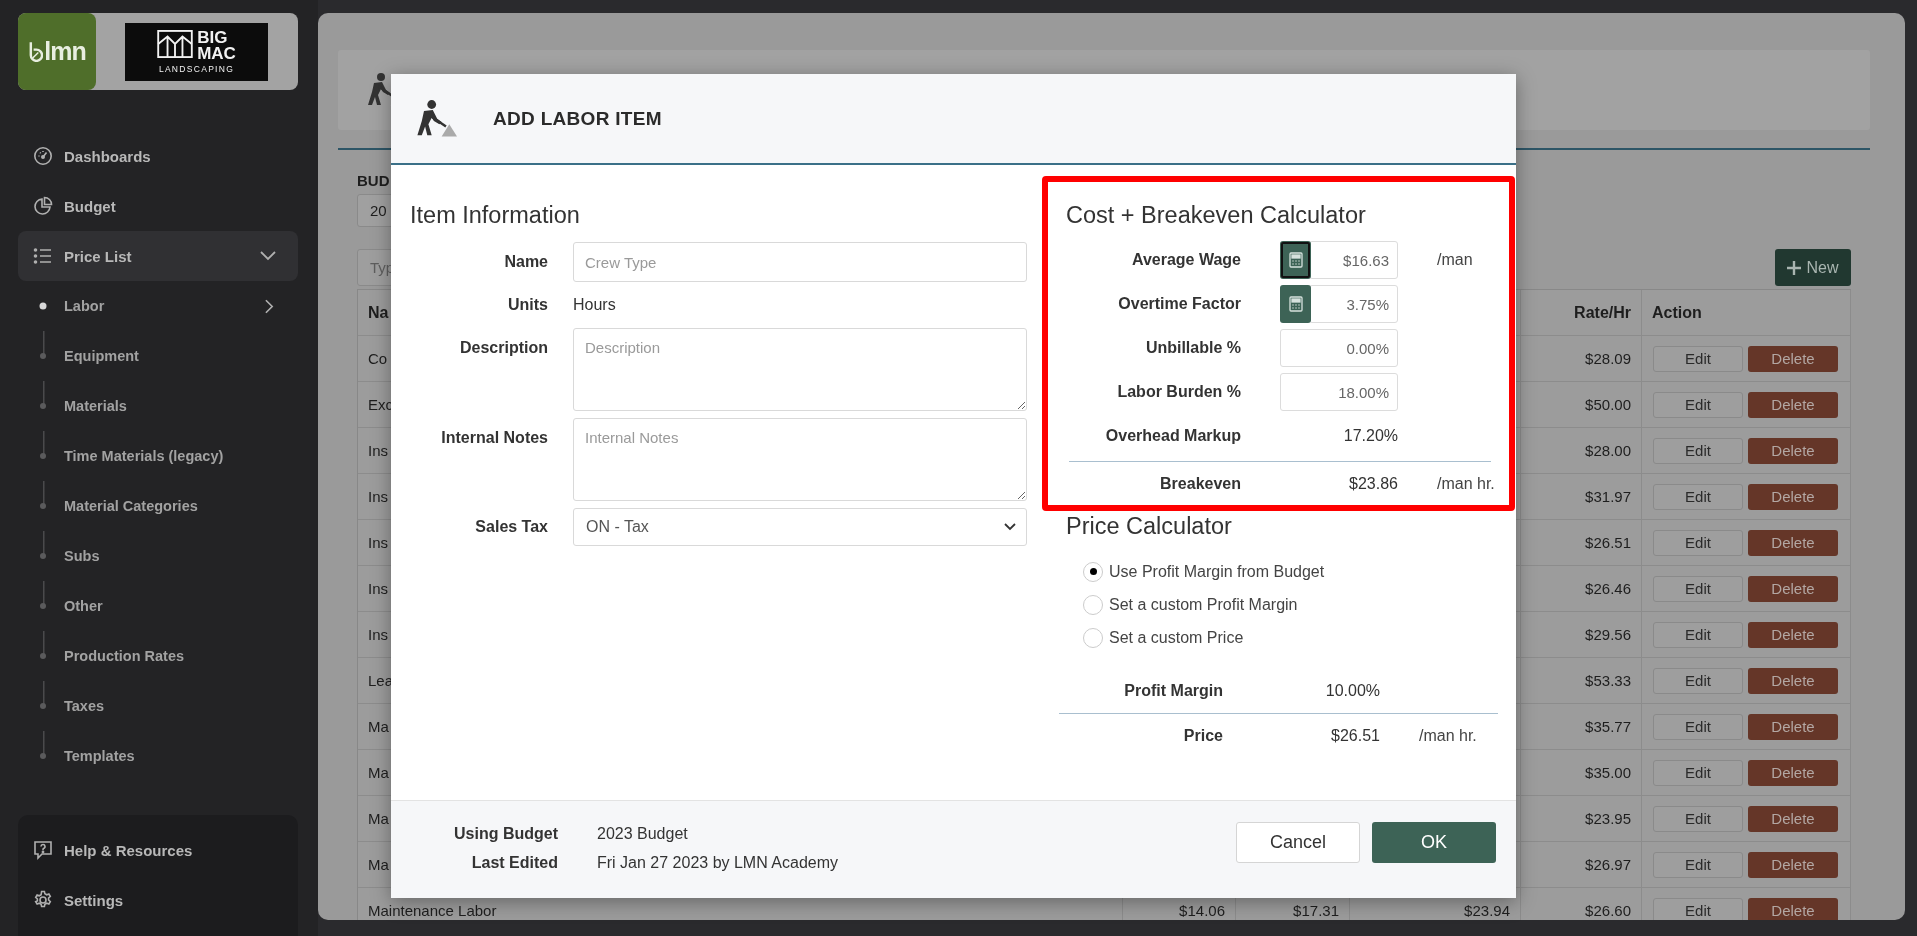 This screenshot has width=1917, height=936. What do you see at coordinates (1370, 436) in the screenshot?
I see `field-value: 17.20%` at bounding box center [1370, 436].